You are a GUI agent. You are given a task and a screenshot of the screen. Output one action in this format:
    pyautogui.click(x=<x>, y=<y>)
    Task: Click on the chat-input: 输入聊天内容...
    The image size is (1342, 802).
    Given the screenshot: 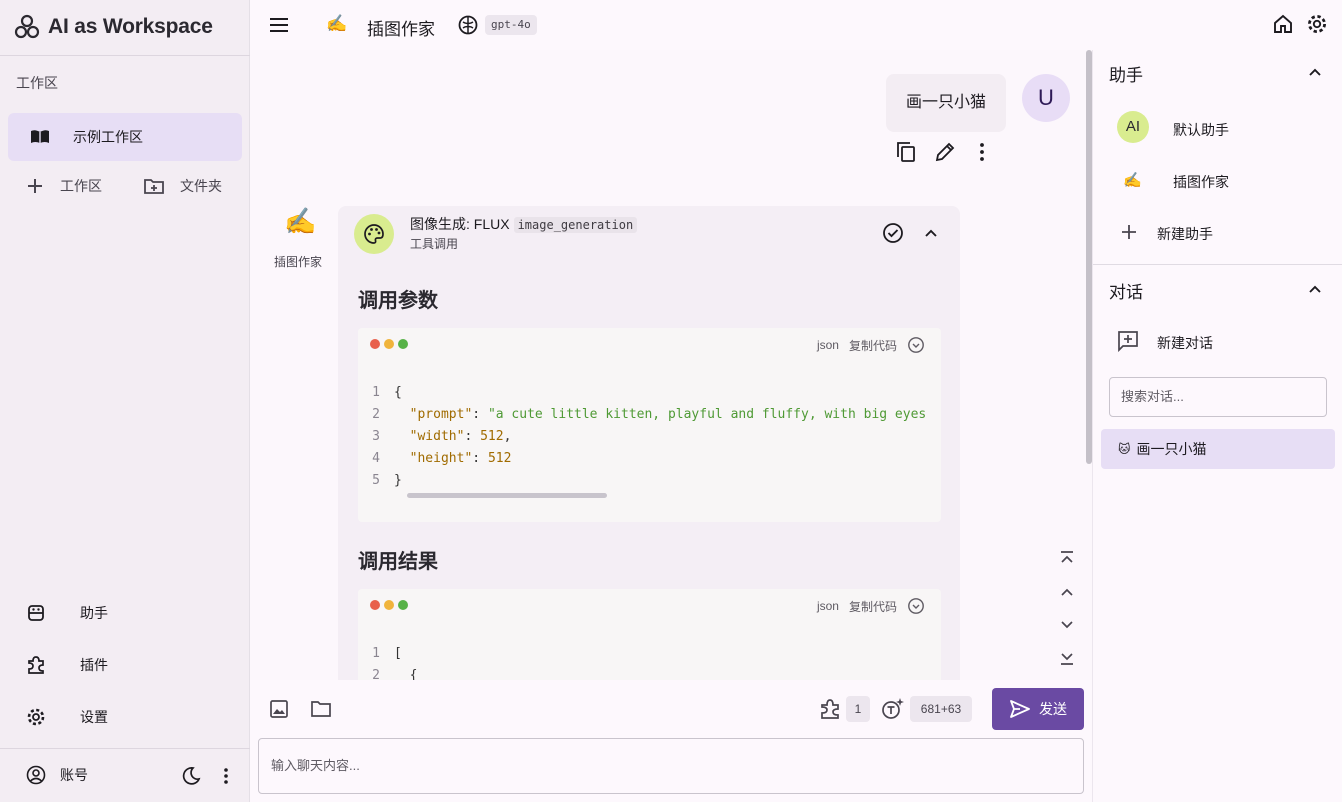 What is the action you would take?
    pyautogui.click(x=671, y=766)
    